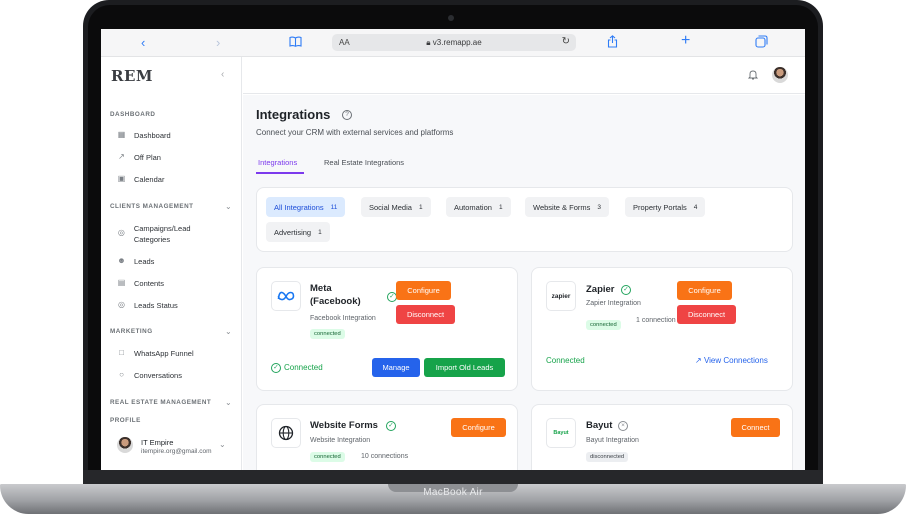 This screenshot has height=520, width=906. Describe the element at coordinates (599, 425) in the screenshot. I see `card-title: Bayut` at that location.